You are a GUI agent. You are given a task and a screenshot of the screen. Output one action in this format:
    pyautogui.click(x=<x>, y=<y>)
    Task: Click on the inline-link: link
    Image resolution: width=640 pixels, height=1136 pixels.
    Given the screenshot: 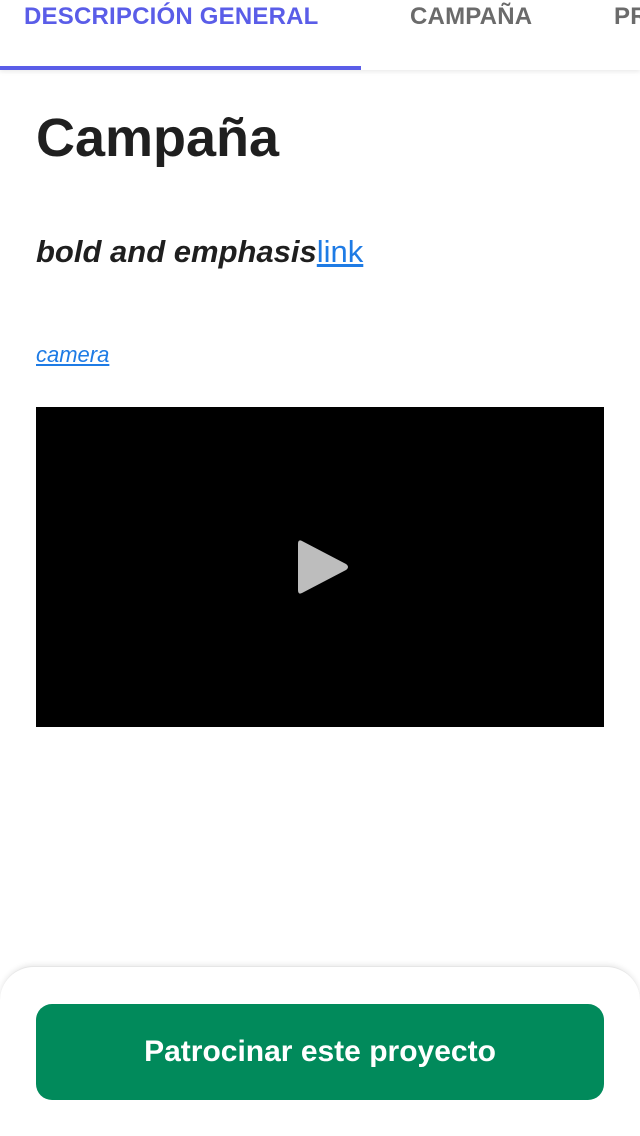 What is the action you would take?
    pyautogui.click(x=340, y=251)
    